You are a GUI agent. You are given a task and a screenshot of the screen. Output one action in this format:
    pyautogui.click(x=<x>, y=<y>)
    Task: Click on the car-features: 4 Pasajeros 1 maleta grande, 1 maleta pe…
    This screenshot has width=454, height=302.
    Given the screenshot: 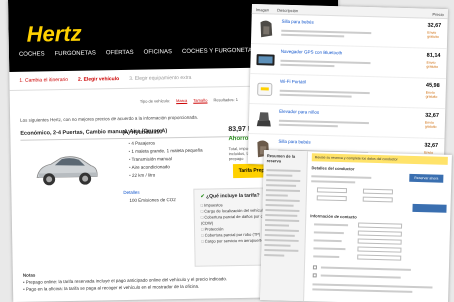 What is the action you would take?
    pyautogui.click(x=165, y=159)
    